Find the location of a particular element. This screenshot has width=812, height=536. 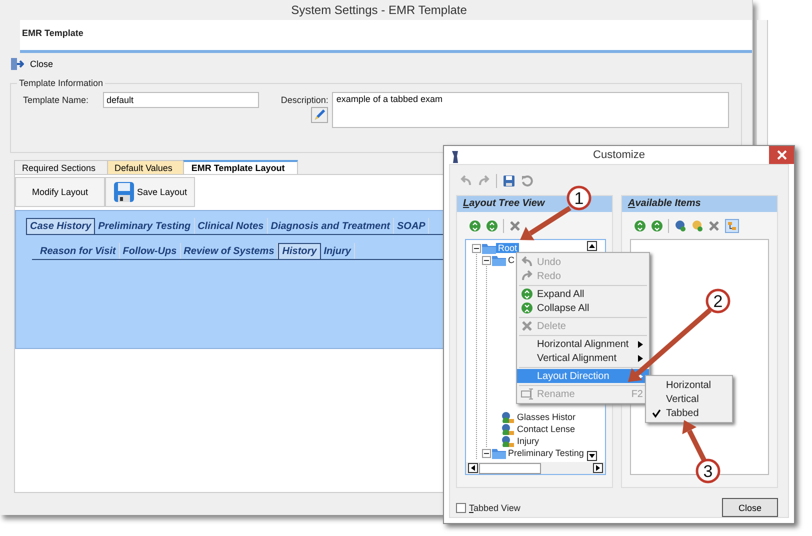

preview-tab: Injury is located at coordinates (337, 251).